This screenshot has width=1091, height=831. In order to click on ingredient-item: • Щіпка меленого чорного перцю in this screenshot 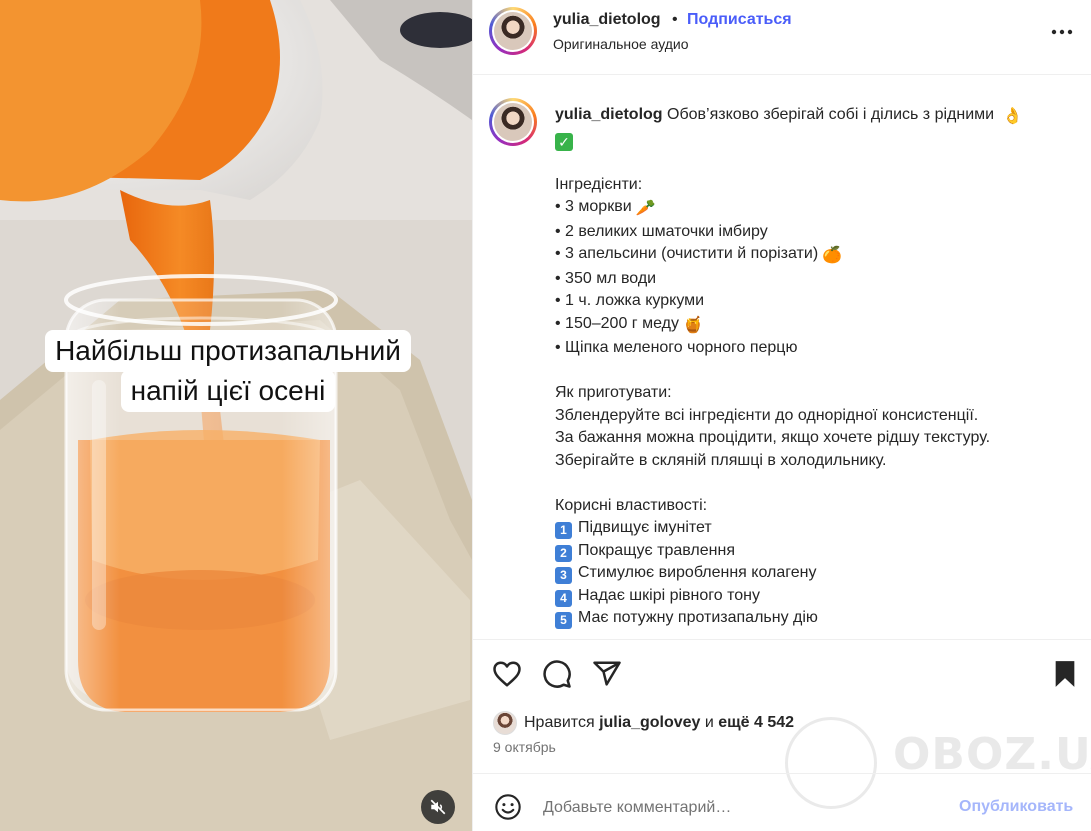, I will do `click(676, 347)`.